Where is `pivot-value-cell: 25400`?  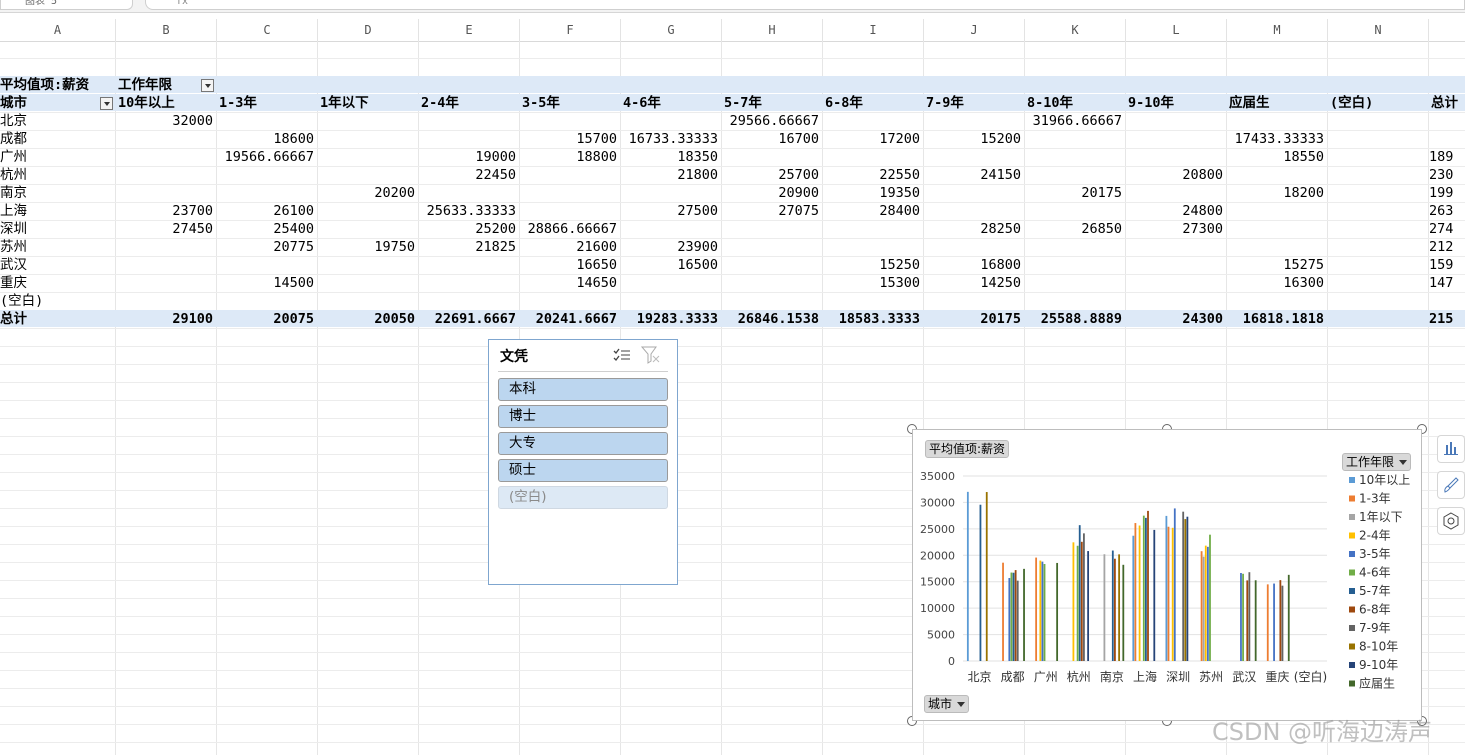 pivot-value-cell: 25400 is located at coordinates (265, 229).